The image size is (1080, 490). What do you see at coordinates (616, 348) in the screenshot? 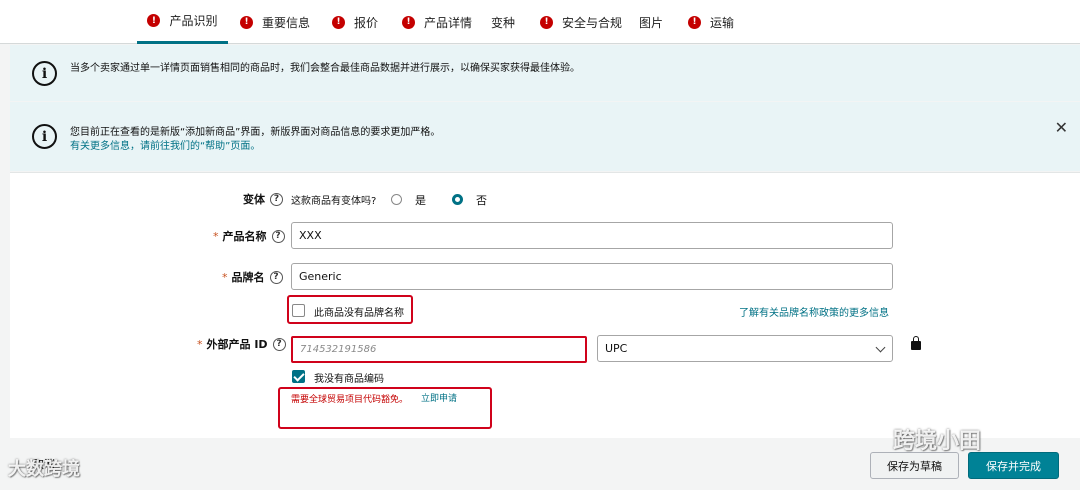
I see `id-type-value: UPC` at bounding box center [616, 348].